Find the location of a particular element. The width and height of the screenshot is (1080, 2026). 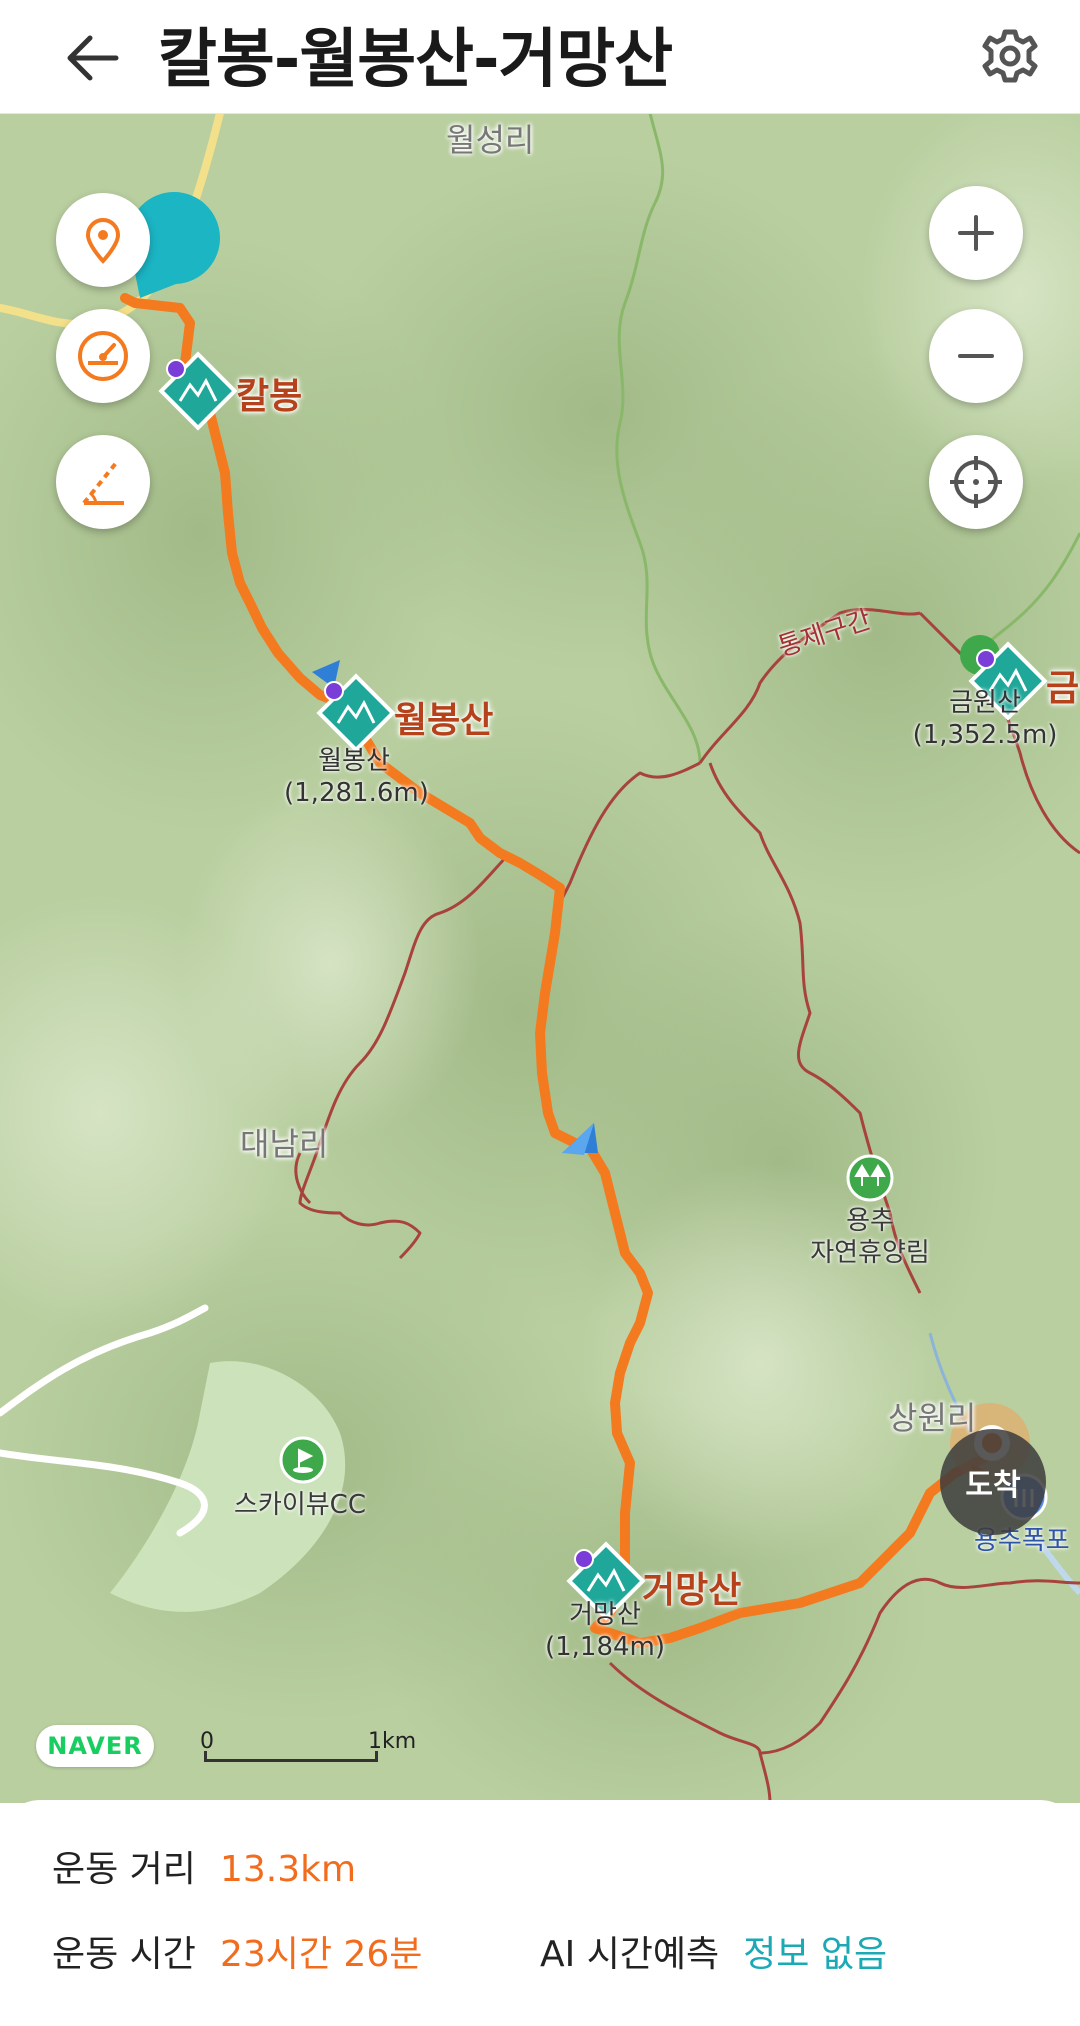

distance-value: 13.3km is located at coordinates (288, 1869).